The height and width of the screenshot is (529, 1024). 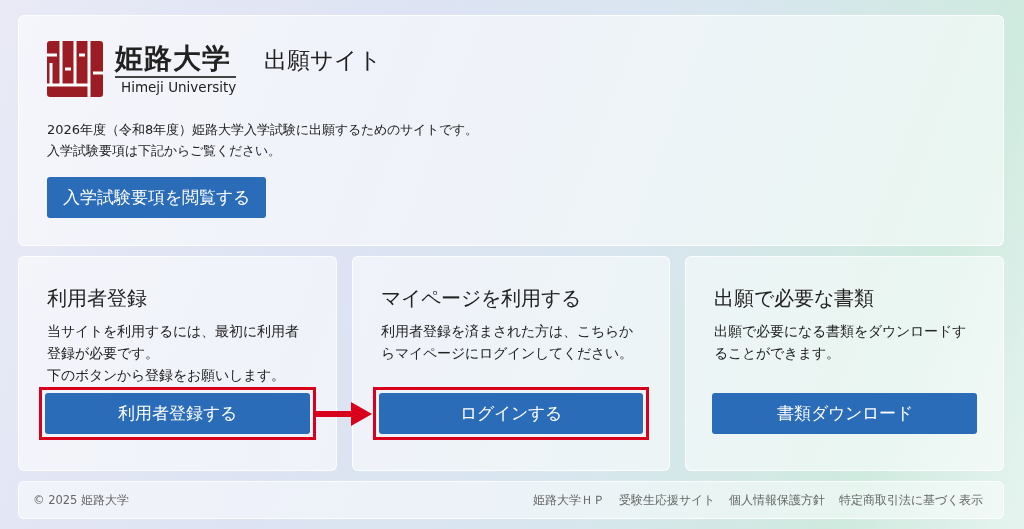 What do you see at coordinates (667, 500) in the screenshot?
I see `footer-link: 受験生応援サイト` at bounding box center [667, 500].